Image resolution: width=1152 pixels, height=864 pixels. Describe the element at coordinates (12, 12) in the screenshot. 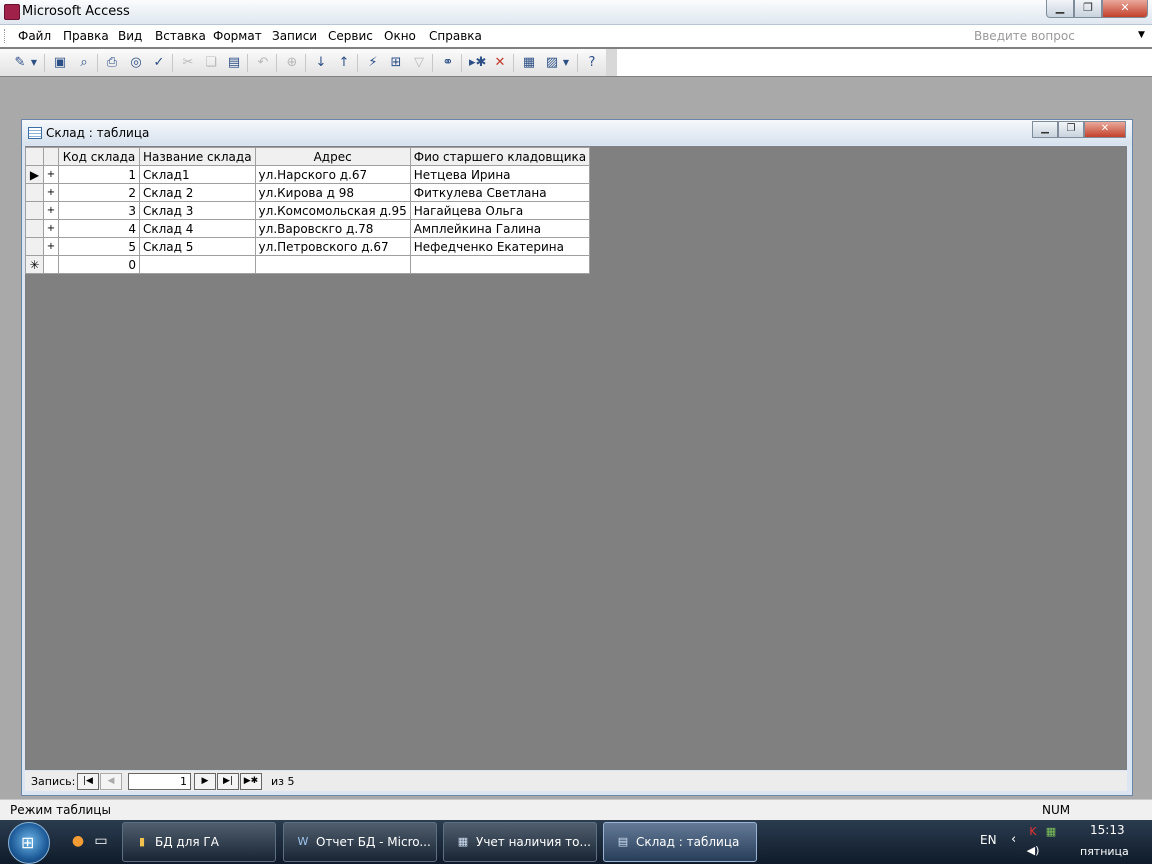

I see `access-app-icon` at that location.